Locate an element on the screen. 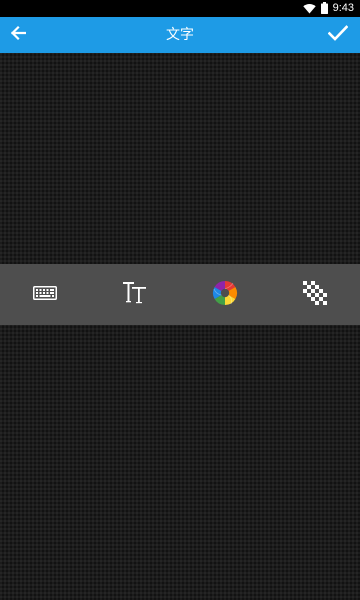 This screenshot has width=360, height=600. wifi-icon is located at coordinates (309, 9).